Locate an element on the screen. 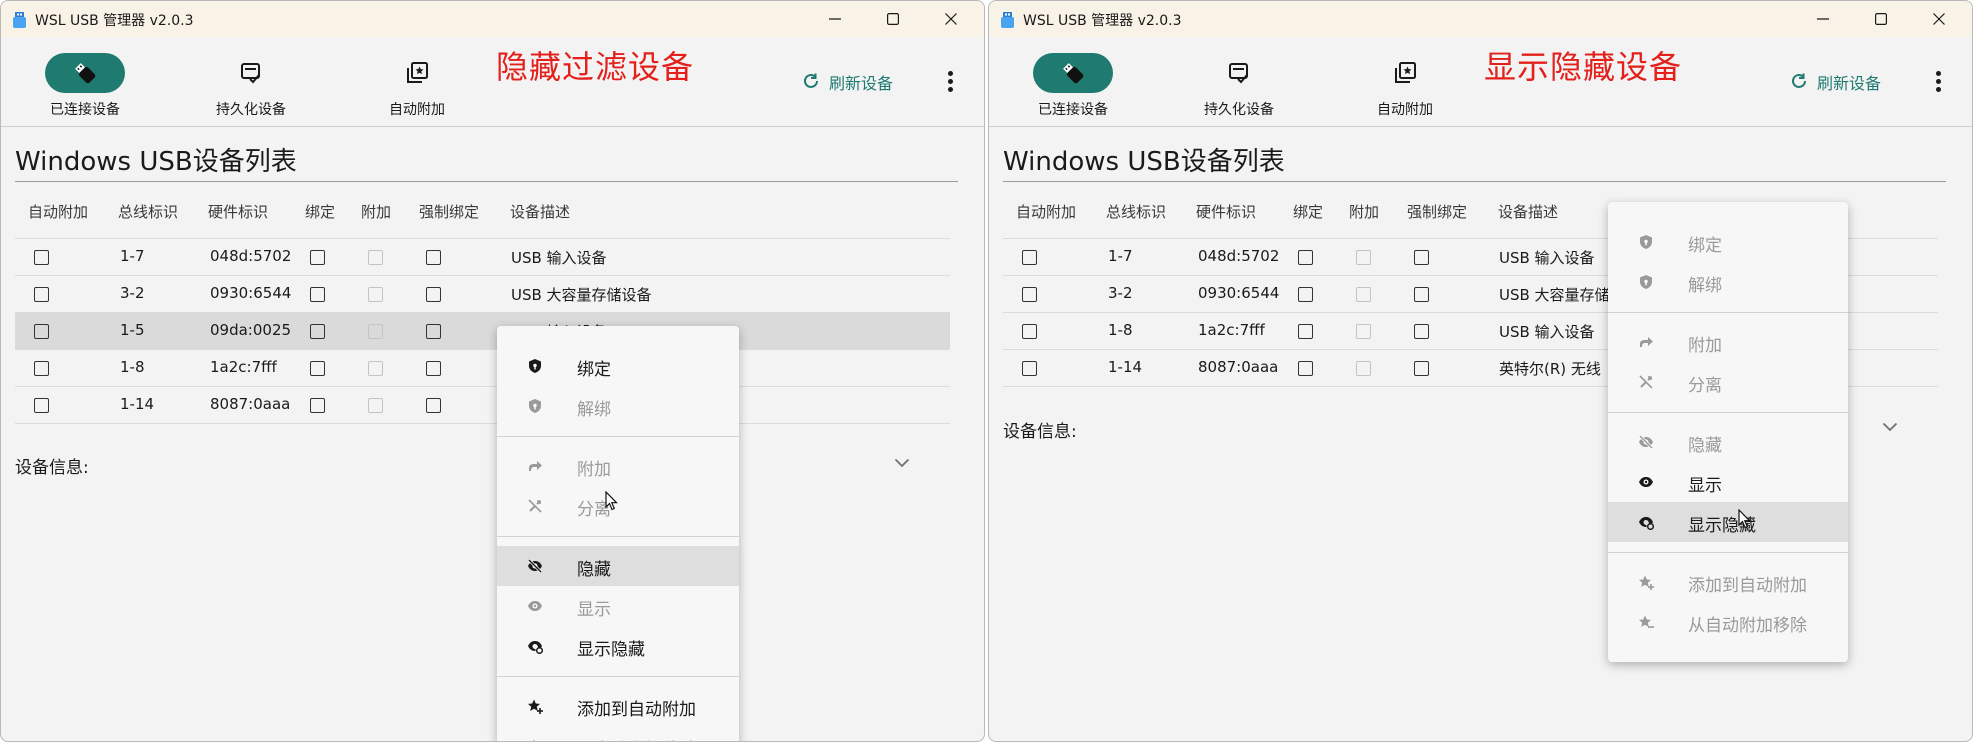  menu-item-label: 从自动附加移除 is located at coordinates (636, 738).